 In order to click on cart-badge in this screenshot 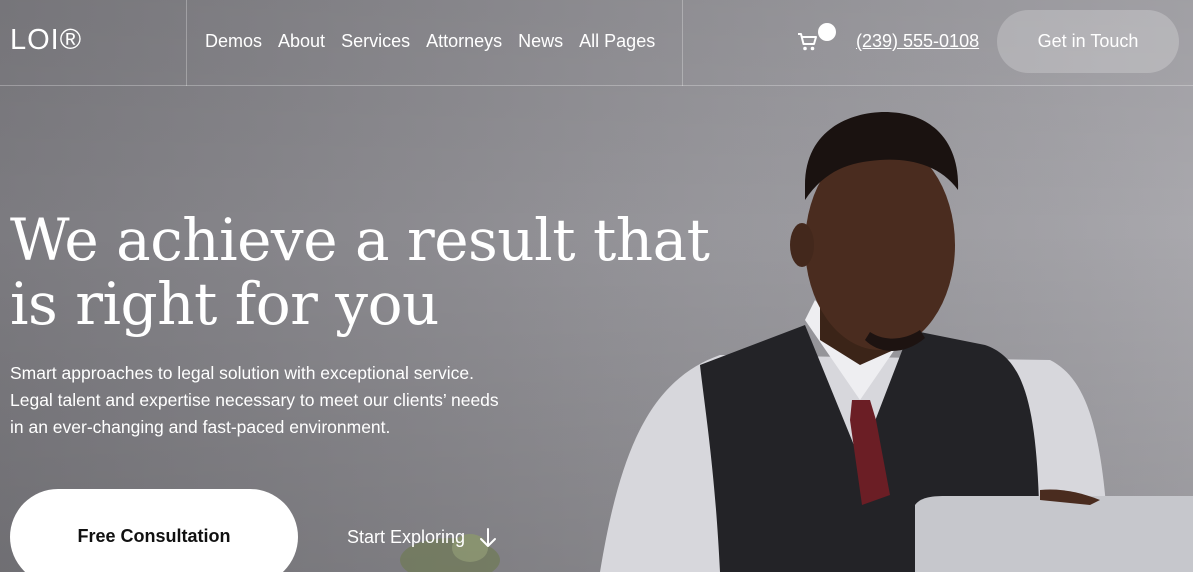, I will do `click(827, 32)`.